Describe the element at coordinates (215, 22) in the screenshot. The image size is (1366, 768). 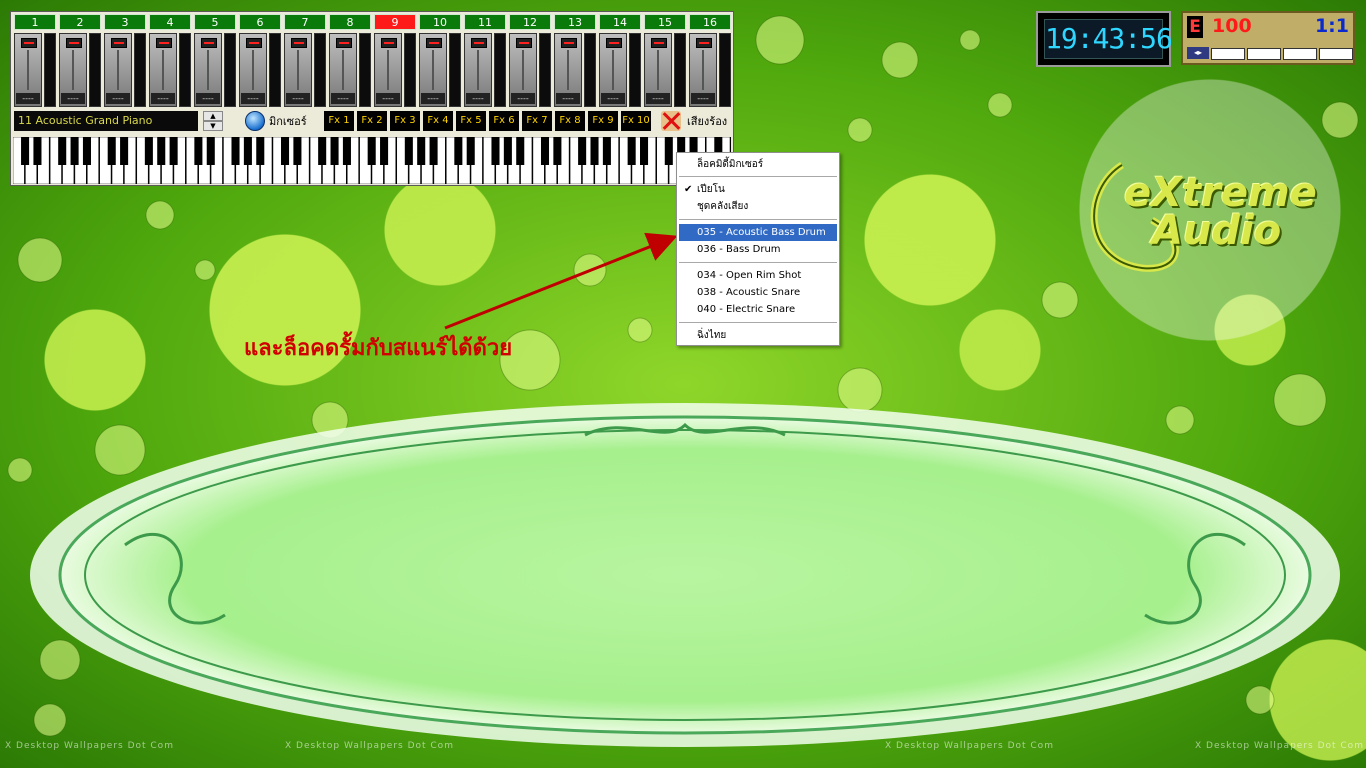
I see `channel-number-button: 5` at that location.